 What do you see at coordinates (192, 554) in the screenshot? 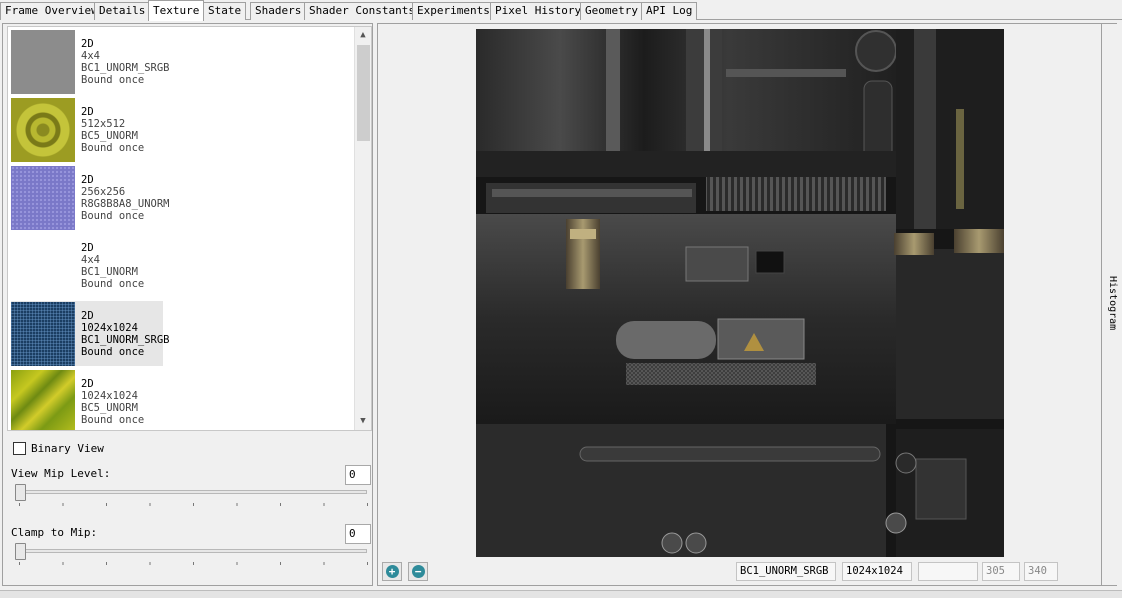
I see `clamp-mip-slider` at bounding box center [192, 554].